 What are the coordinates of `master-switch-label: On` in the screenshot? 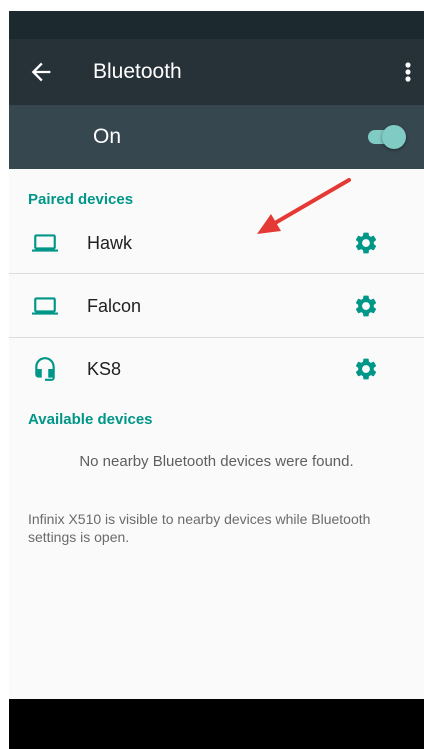 It's located at (107, 136).